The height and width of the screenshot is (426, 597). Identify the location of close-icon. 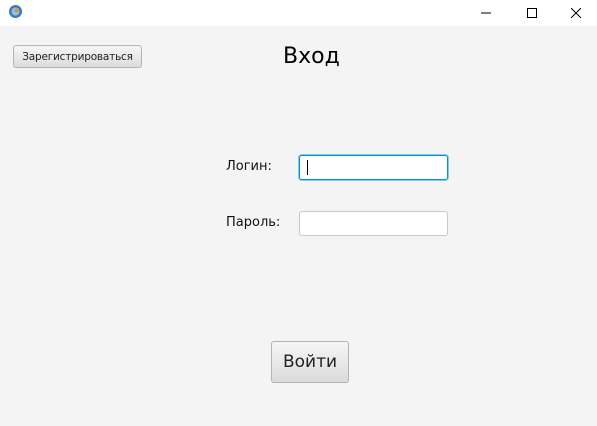
(576, 13).